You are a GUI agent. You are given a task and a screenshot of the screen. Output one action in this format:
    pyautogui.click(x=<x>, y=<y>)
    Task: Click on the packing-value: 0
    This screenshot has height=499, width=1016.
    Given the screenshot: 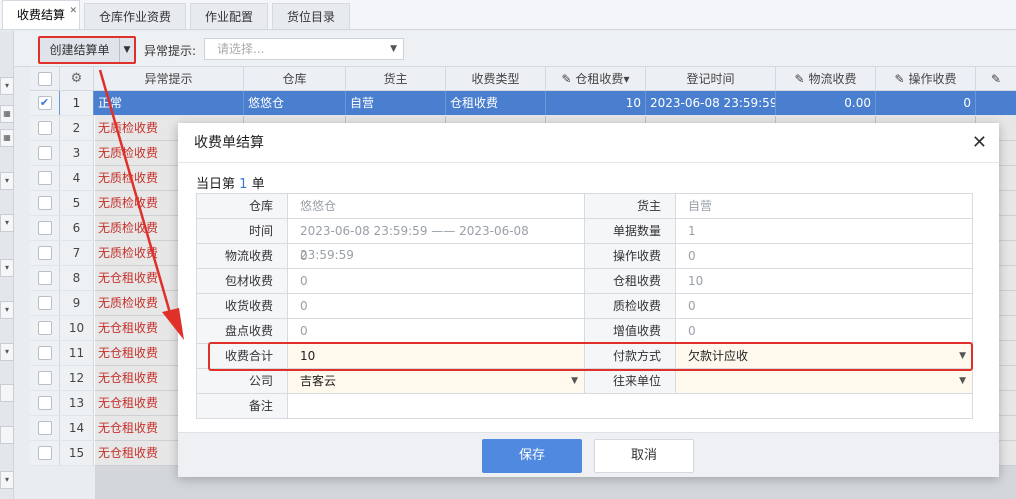 What is the action you would take?
    pyautogui.click(x=436, y=281)
    